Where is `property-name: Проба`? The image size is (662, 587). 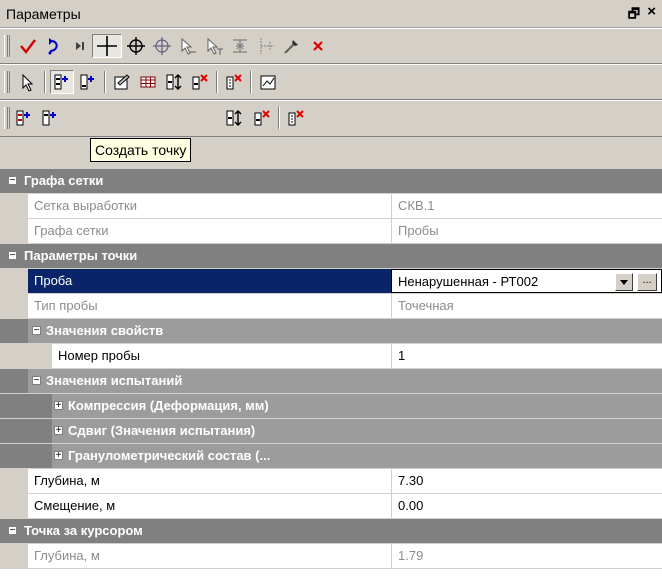
property-name: Проба is located at coordinates (53, 280).